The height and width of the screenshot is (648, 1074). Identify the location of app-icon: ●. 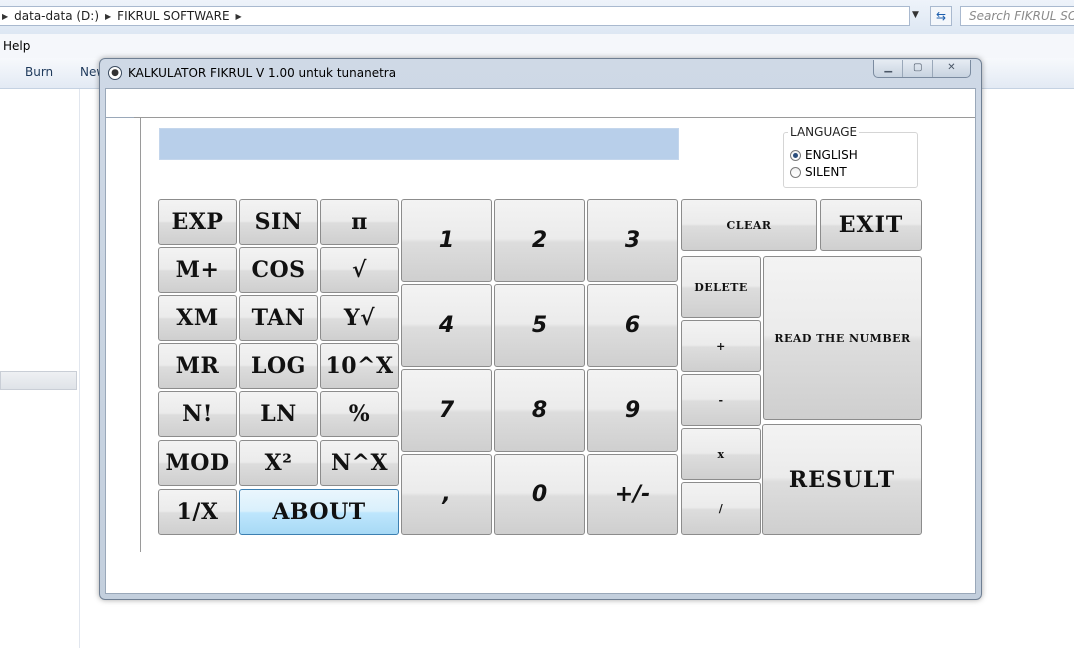
(115, 73).